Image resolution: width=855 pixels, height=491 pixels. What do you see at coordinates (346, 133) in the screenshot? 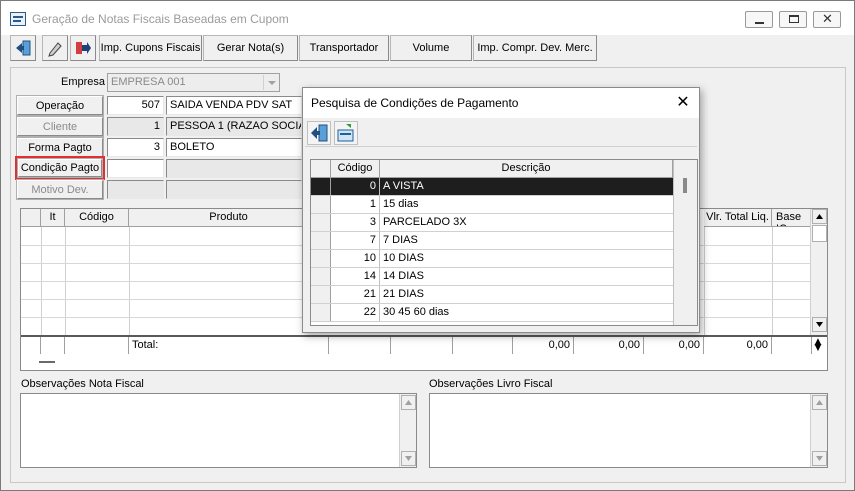
I see `dialog-select-button` at bounding box center [346, 133].